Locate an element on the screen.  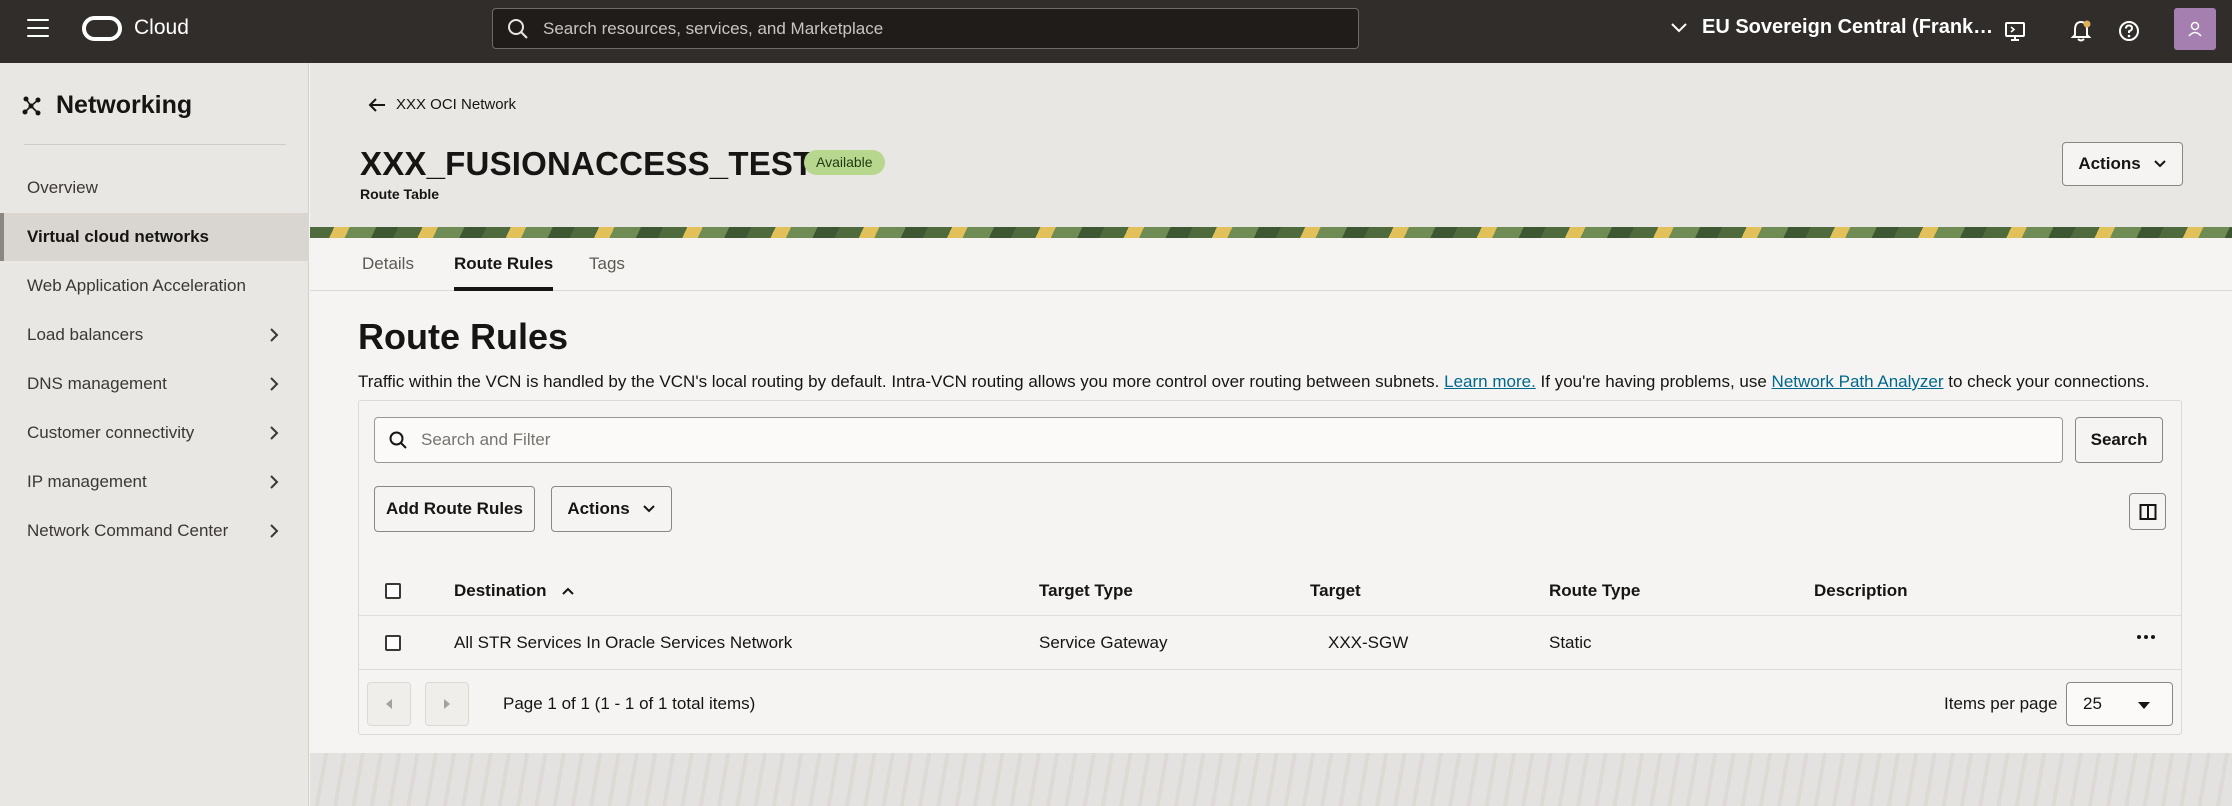
tab-bar: Details Route Rules Tags is located at coordinates (1271, 264).